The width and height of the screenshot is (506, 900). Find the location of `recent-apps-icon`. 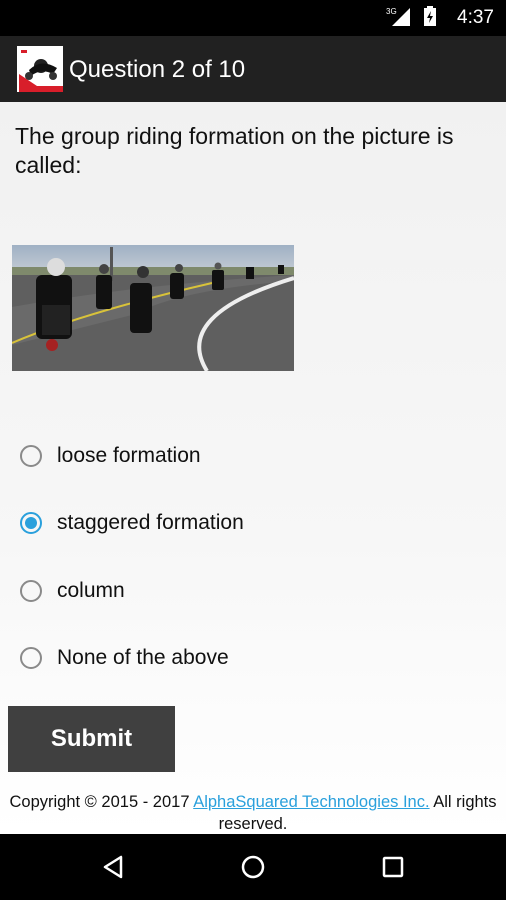

recent-apps-icon is located at coordinates (393, 867).